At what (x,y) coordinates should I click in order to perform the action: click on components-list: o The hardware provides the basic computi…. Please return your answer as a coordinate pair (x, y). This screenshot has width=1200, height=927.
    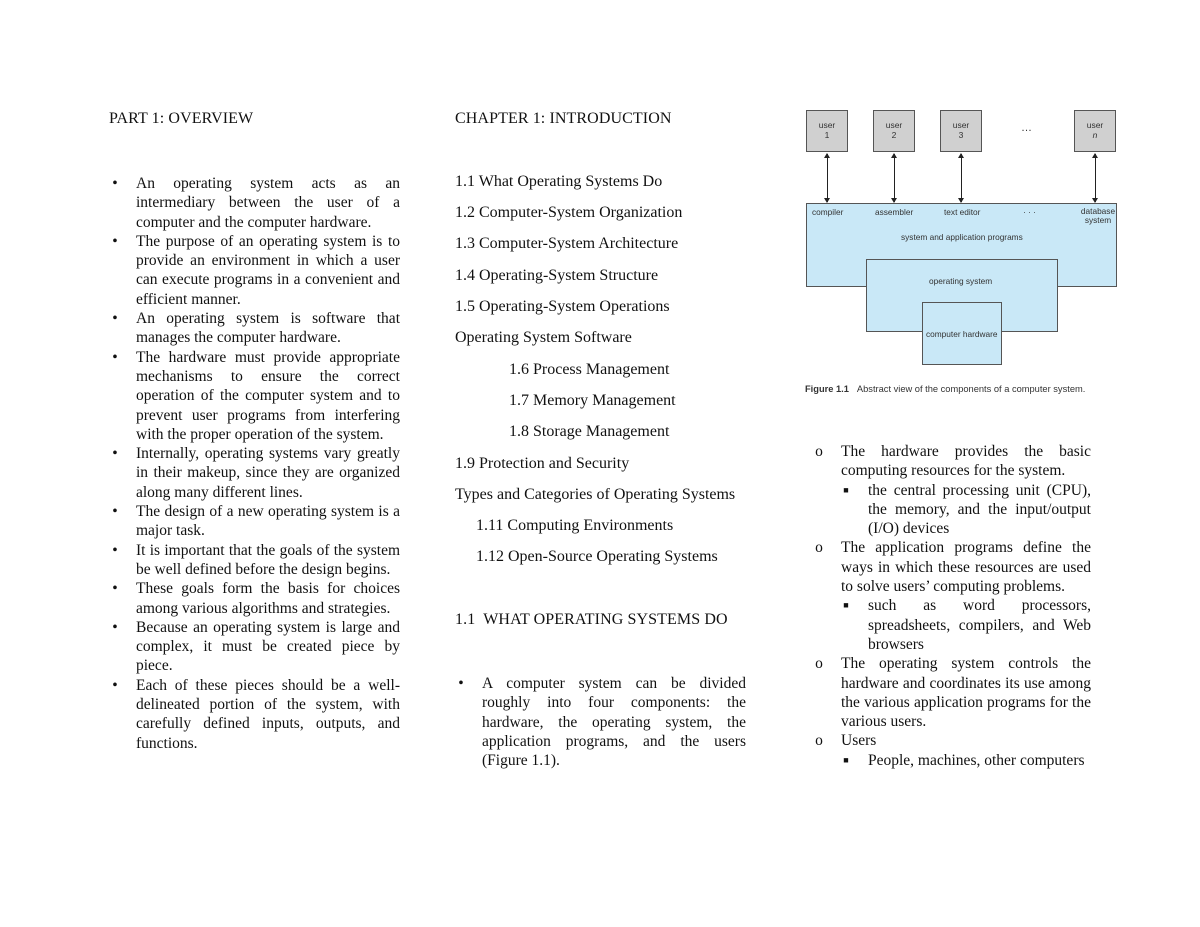
    Looking at the image, I should click on (952, 606).